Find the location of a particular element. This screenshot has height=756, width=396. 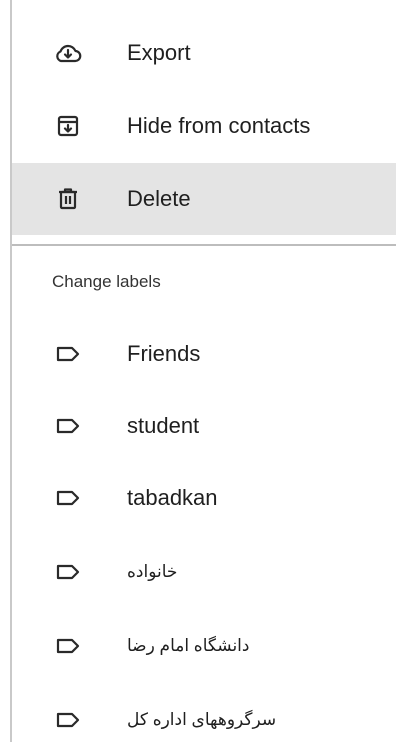

label-name: tabadkan is located at coordinates (172, 497).